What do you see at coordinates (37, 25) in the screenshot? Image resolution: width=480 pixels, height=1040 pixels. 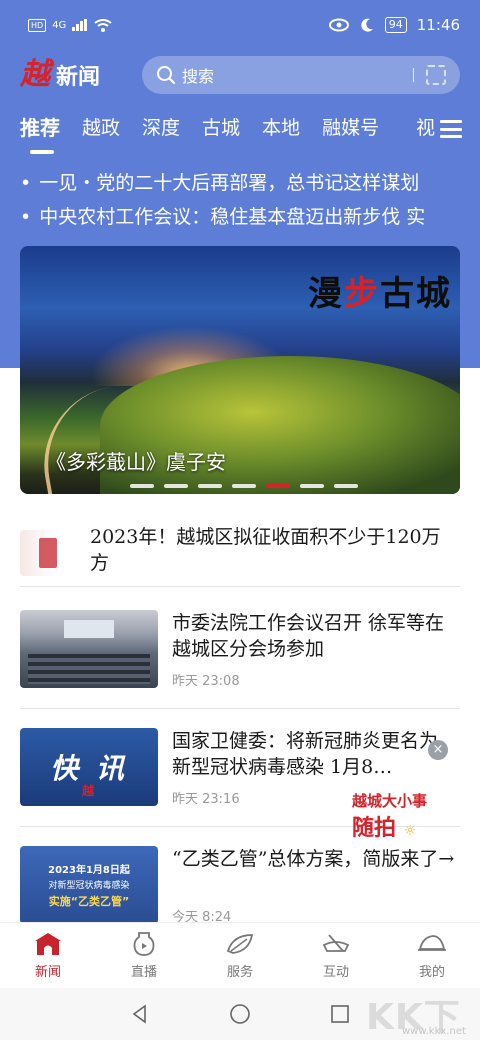 I see `hd-badge: HD` at bounding box center [37, 25].